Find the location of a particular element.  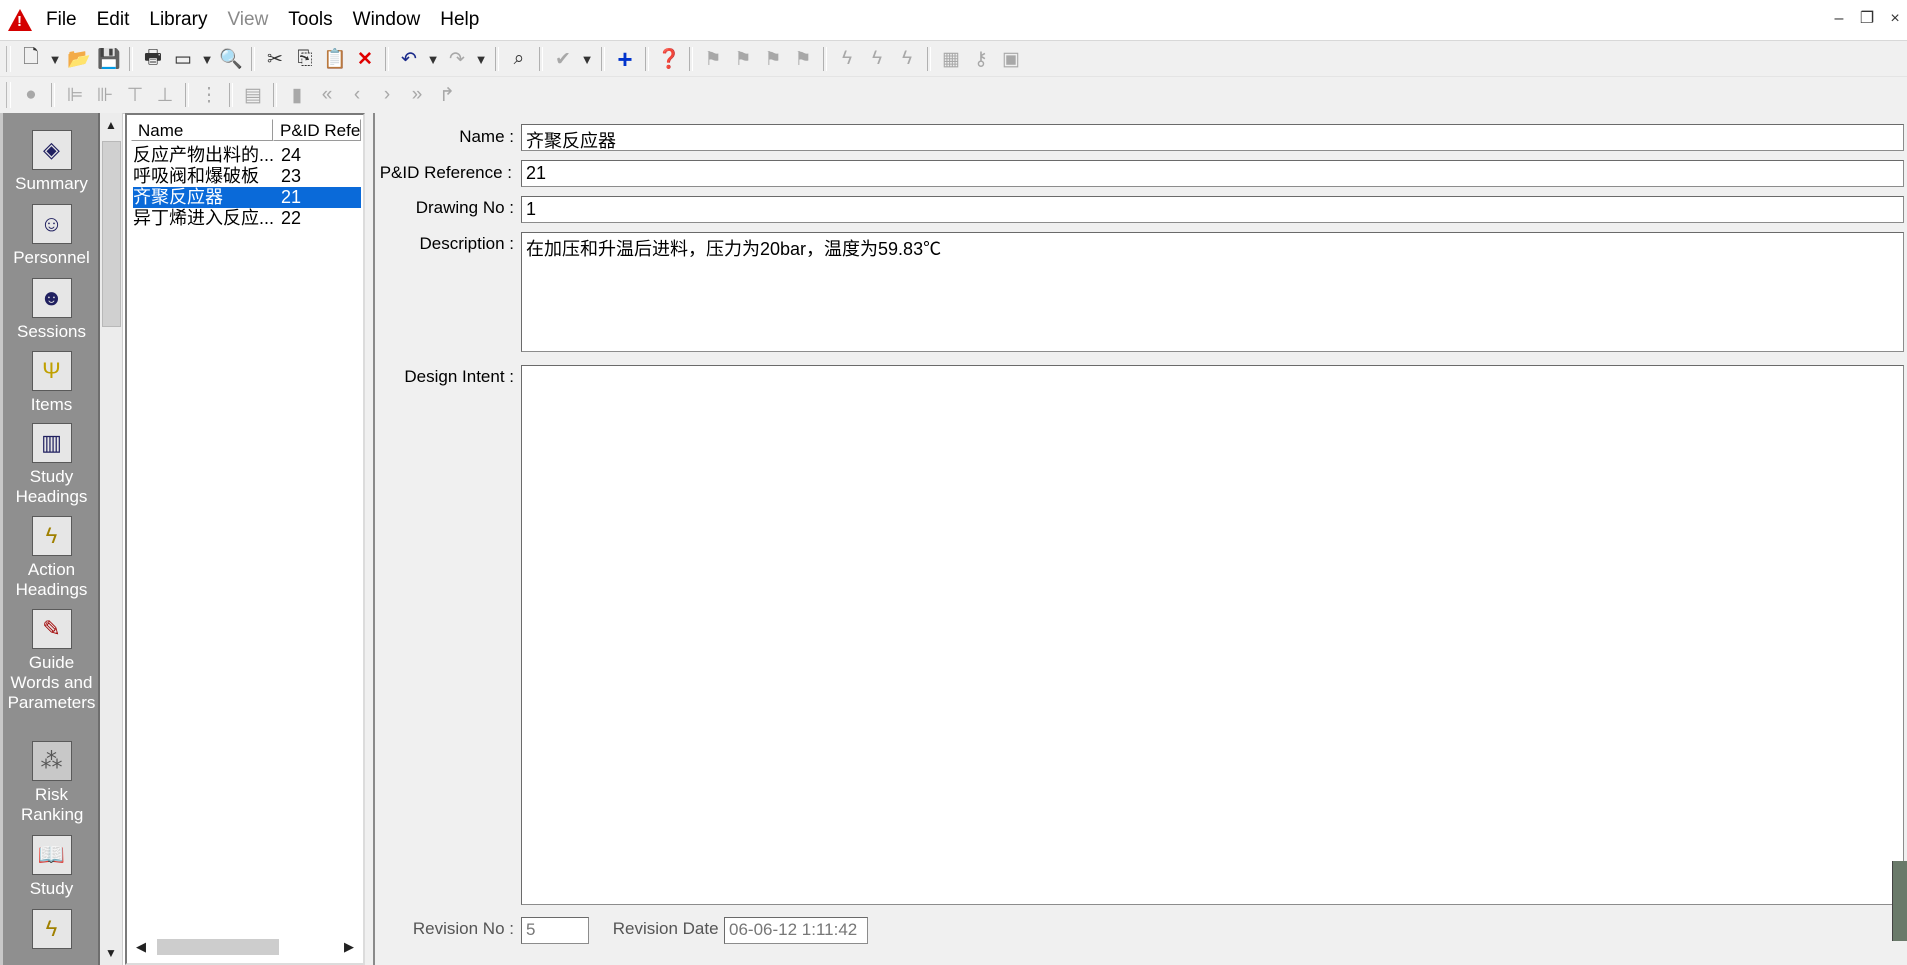

list-item: 异丁烯进入反应... 22 is located at coordinates (247, 218).